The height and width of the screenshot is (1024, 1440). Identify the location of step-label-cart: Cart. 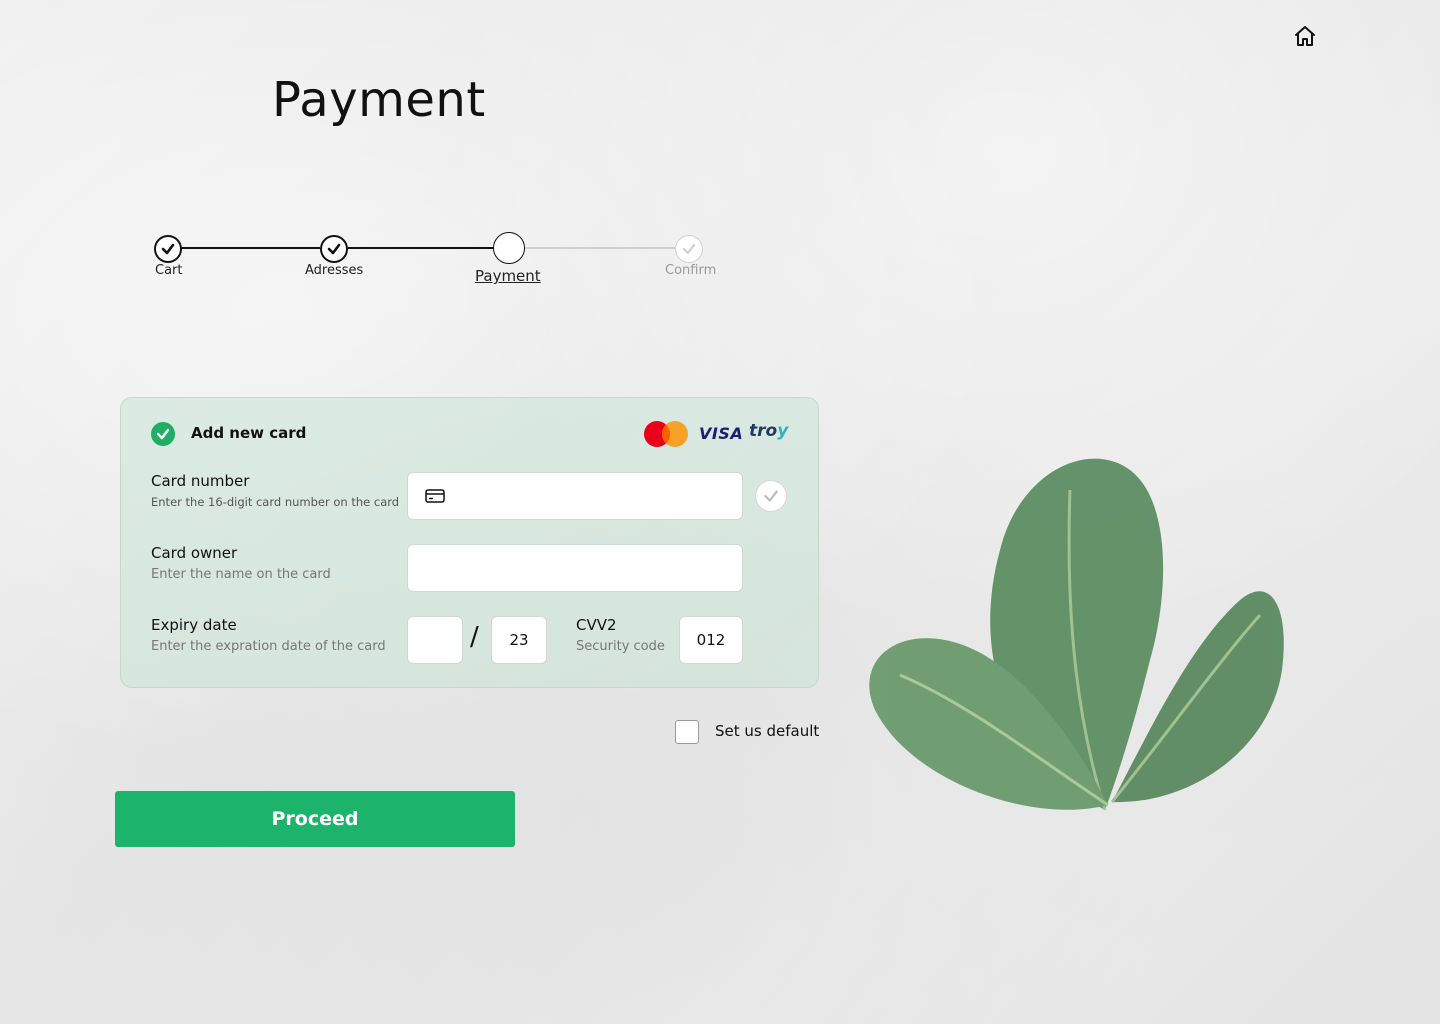
(169, 270).